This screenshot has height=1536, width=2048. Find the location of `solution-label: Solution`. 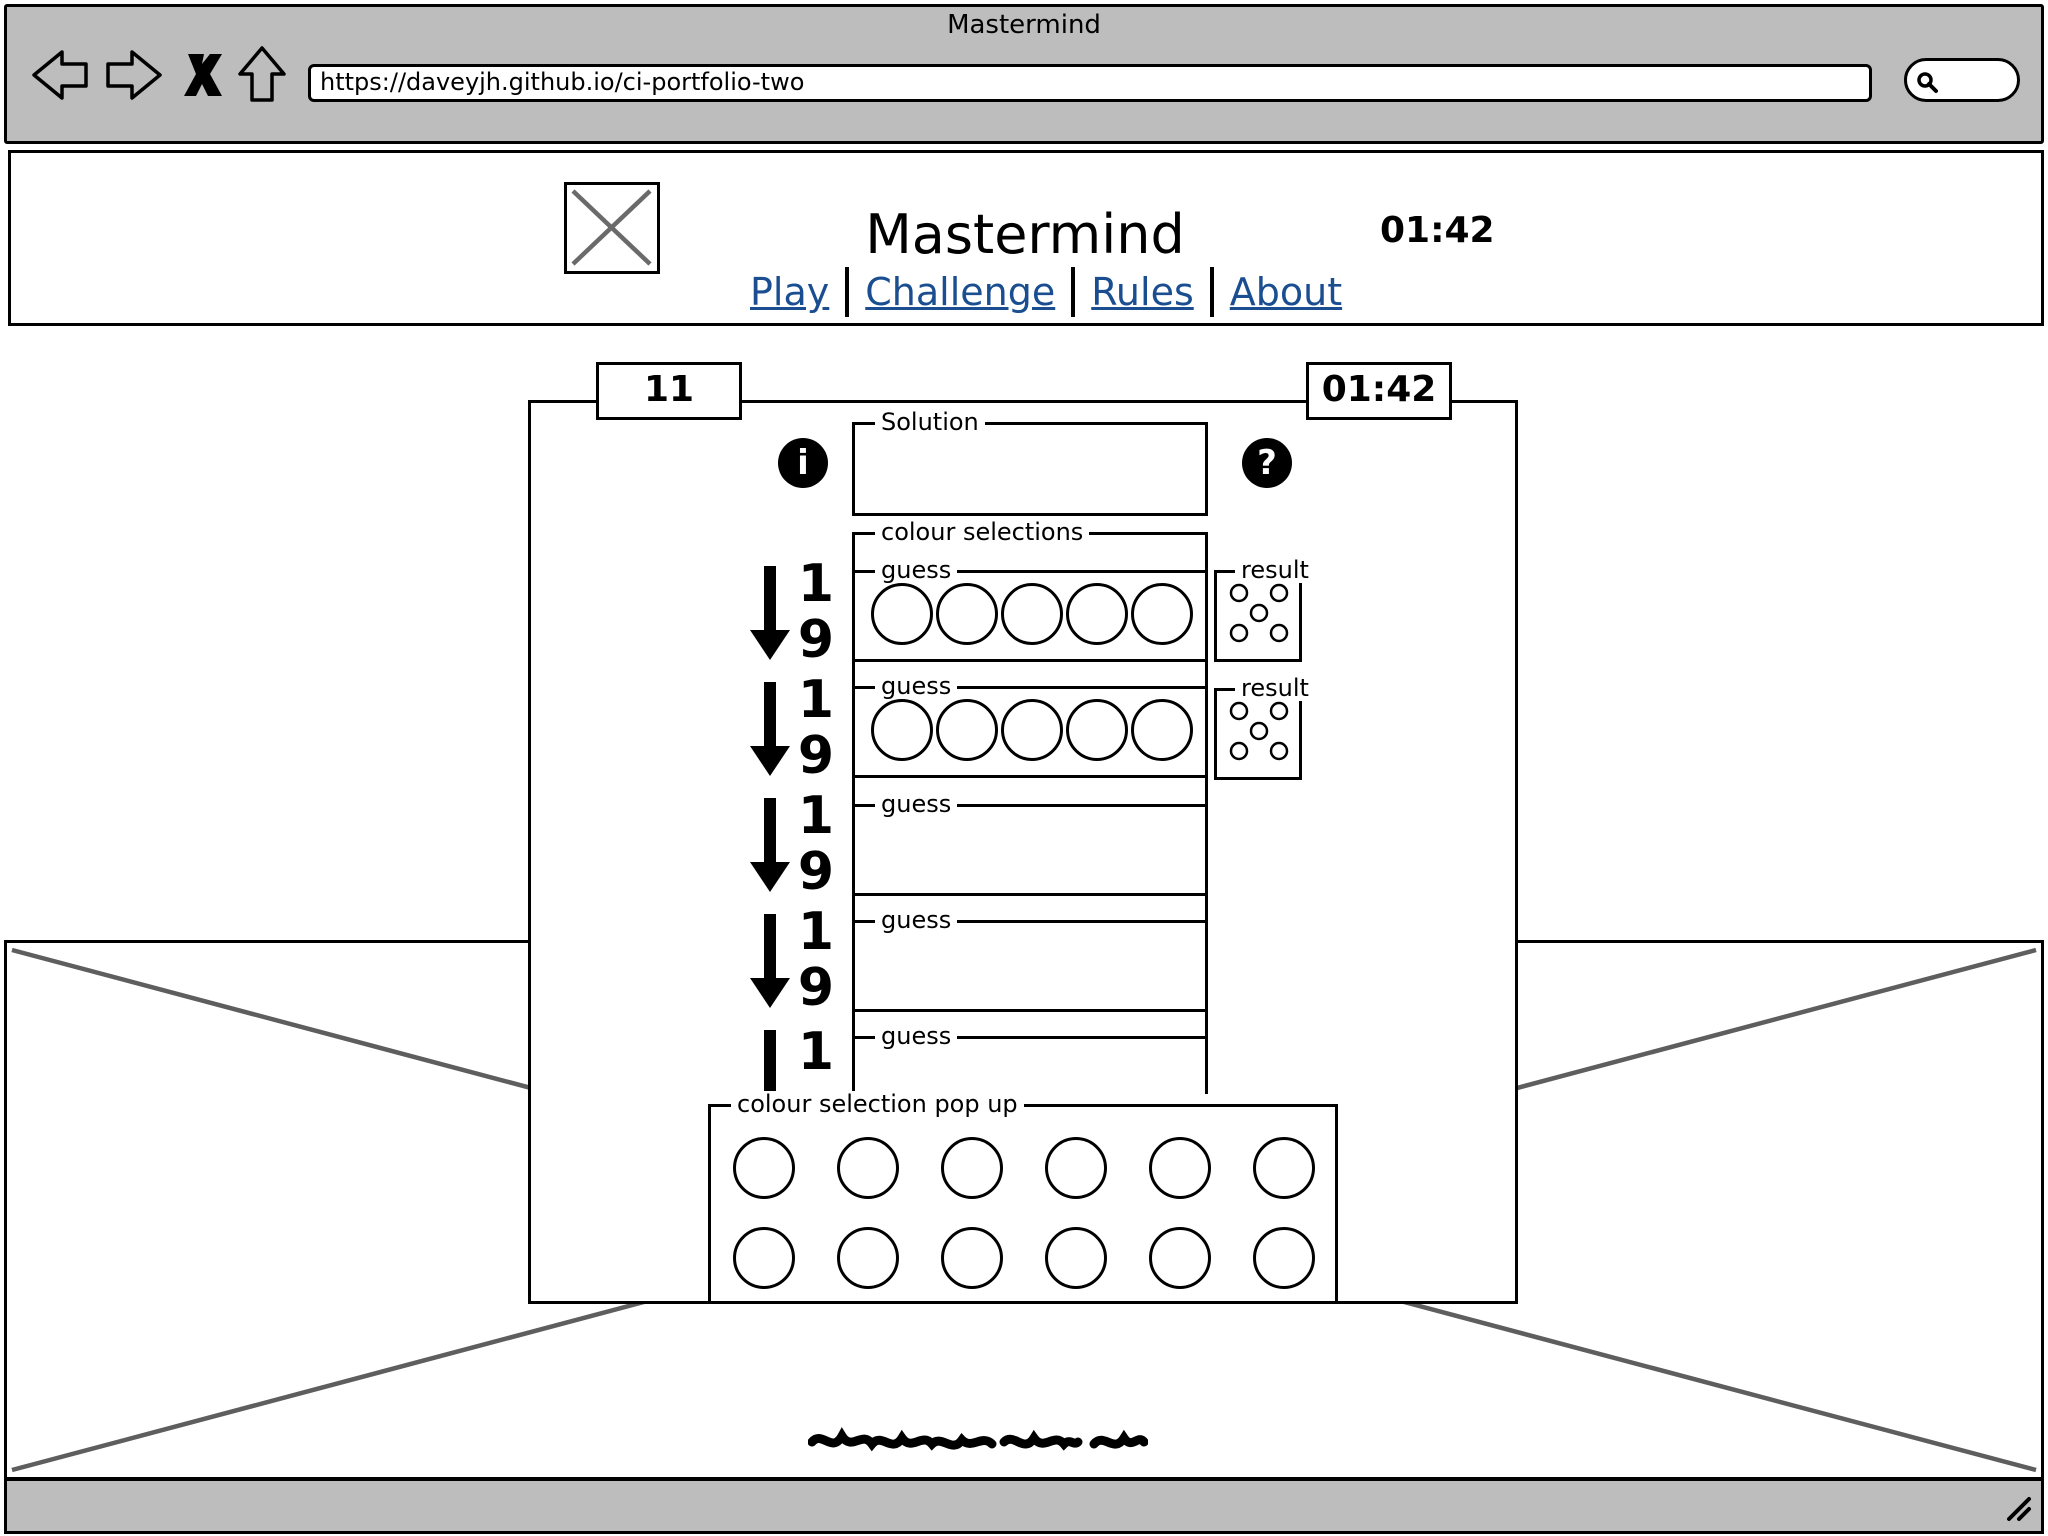

solution-label: Solution is located at coordinates (930, 422).